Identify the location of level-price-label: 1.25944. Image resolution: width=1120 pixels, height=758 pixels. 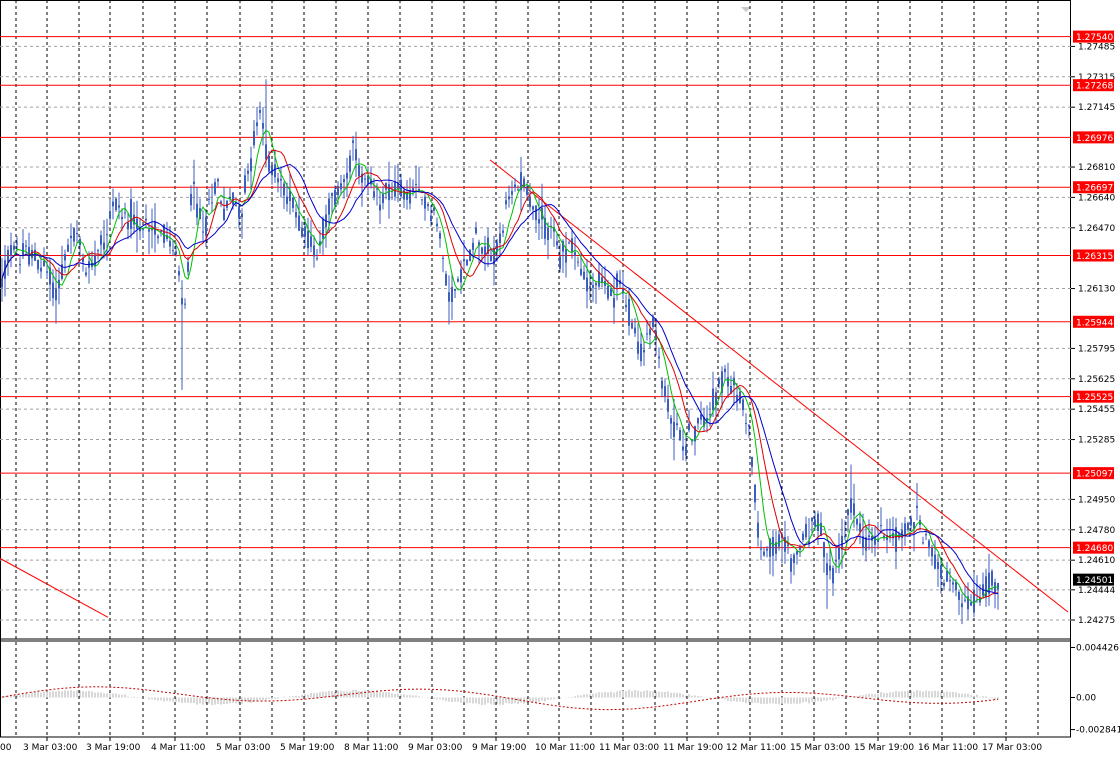
(1094, 323).